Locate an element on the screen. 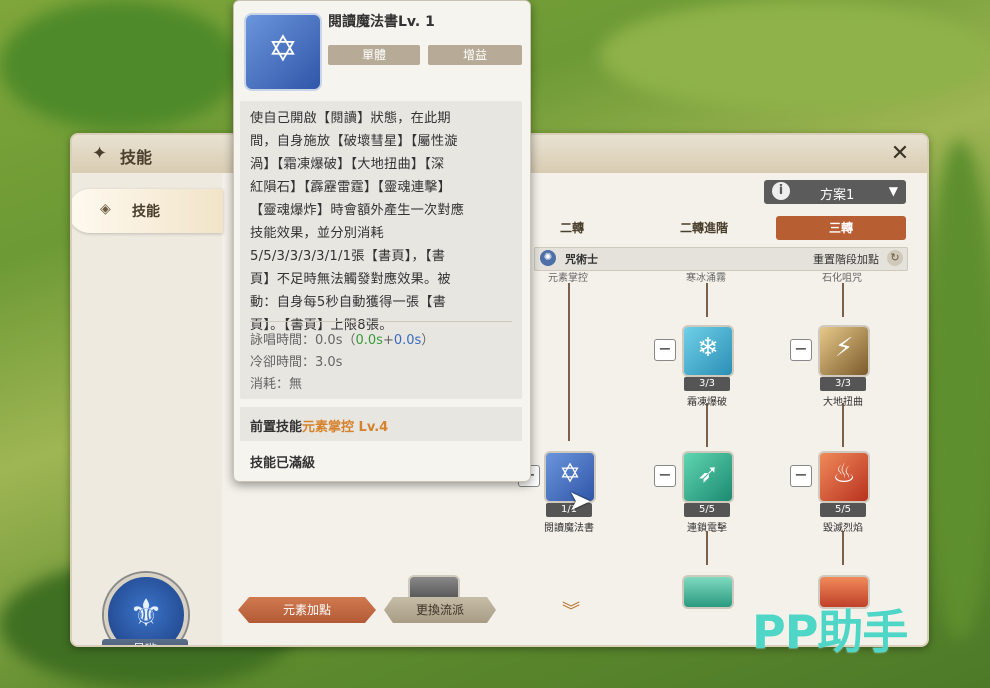  prerequisite-box: 前置技能元素掌控 Lv.4 is located at coordinates (381, 424).